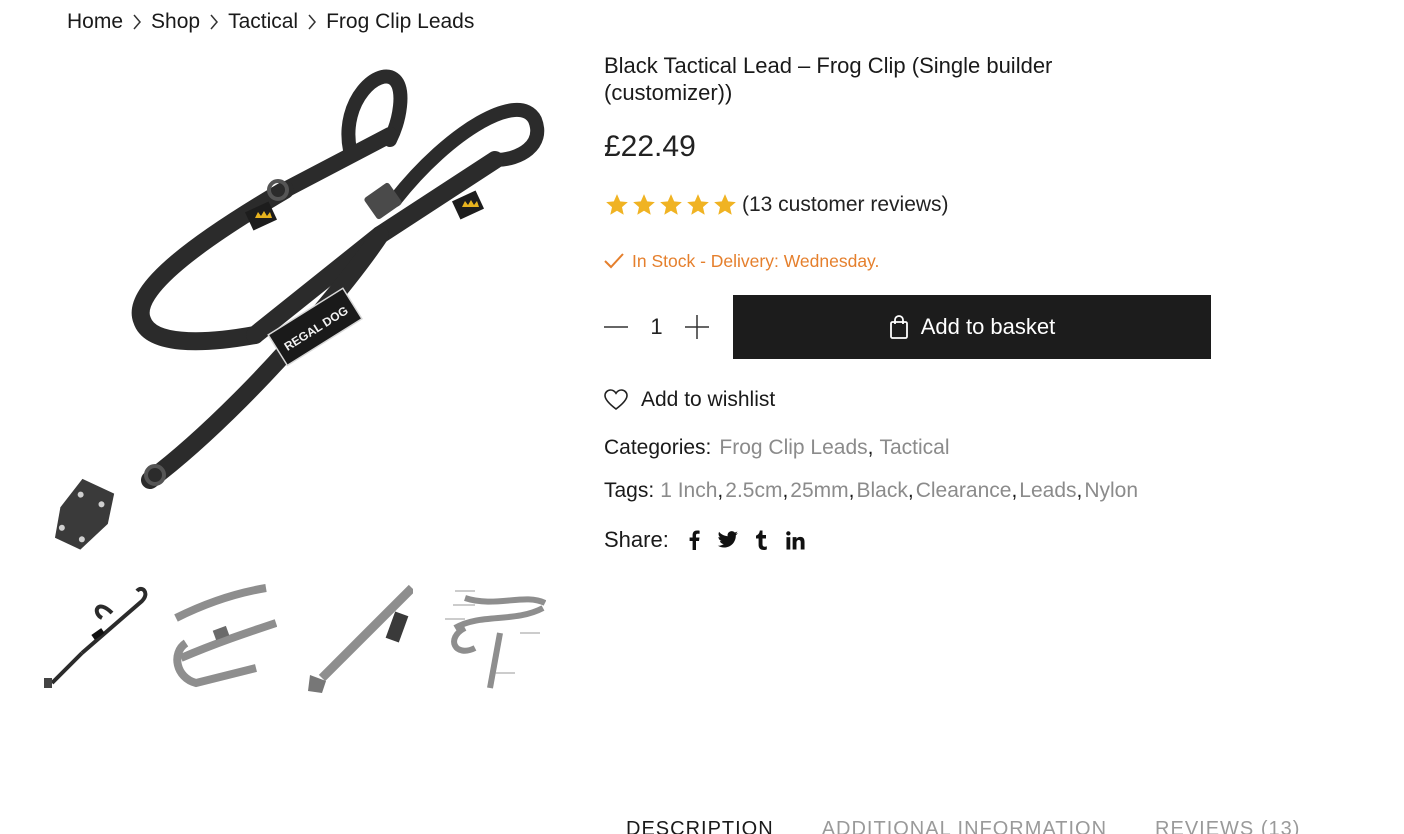 The image size is (1404, 834). Describe the element at coordinates (650, 146) in the screenshot. I see `product-price: £22.49` at that location.